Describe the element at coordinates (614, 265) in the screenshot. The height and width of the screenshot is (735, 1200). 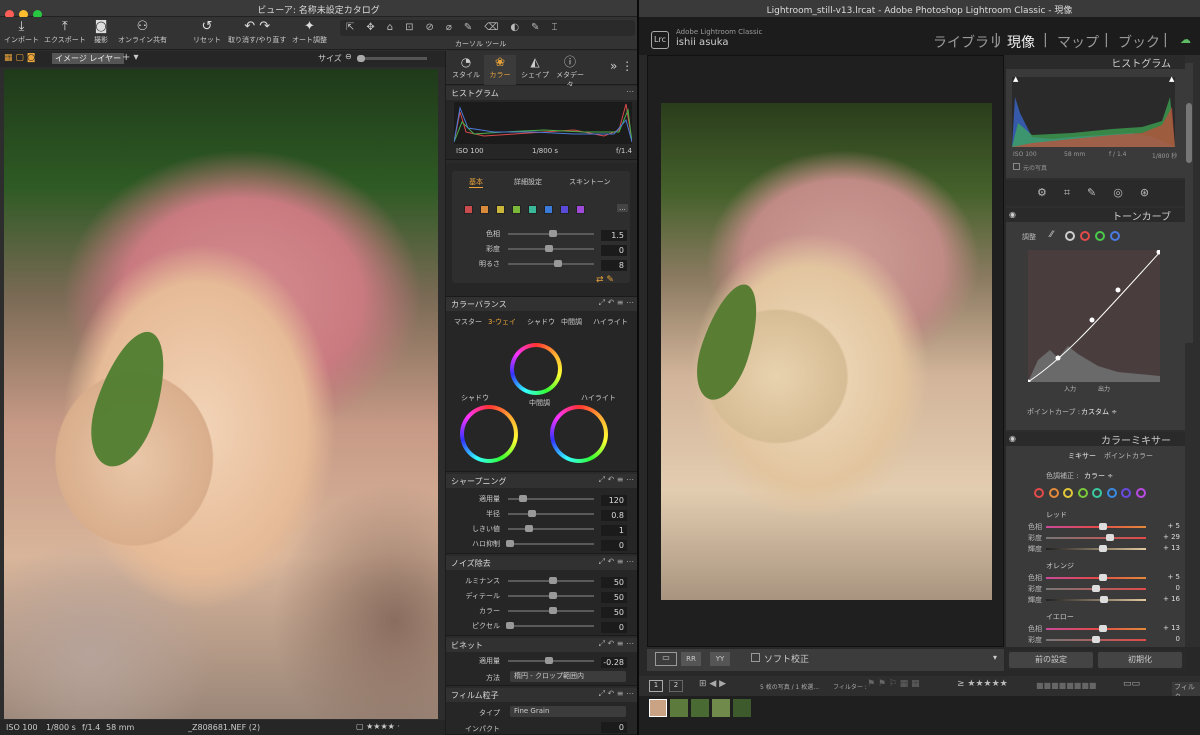
I see `color-editor-value: 8` at that location.